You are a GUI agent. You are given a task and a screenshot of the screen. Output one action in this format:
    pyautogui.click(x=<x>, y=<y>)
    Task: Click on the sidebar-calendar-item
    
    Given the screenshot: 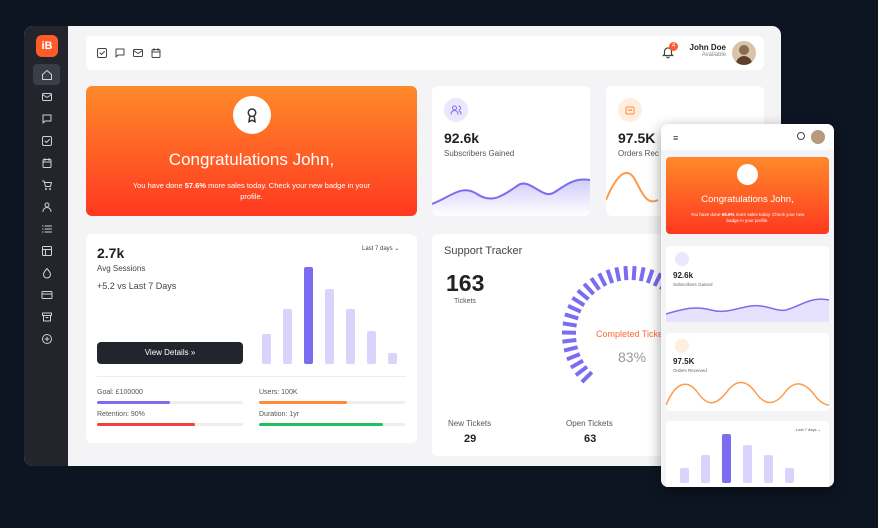 What is the action you would take?
    pyautogui.click(x=46, y=162)
    